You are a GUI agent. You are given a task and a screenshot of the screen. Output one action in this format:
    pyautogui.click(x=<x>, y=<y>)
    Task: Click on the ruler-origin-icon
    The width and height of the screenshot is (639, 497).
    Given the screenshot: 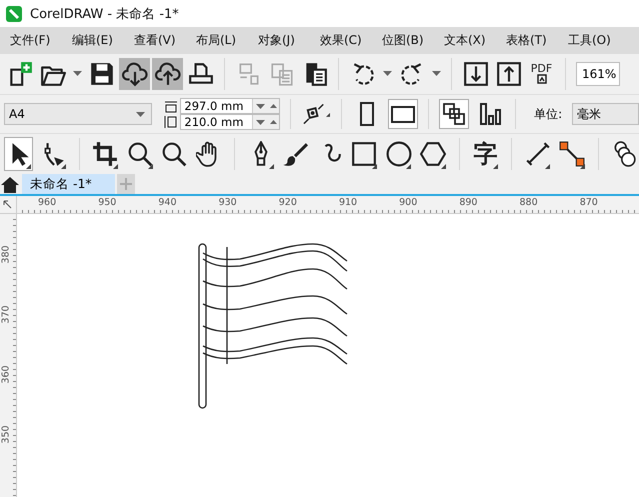 What is the action you would take?
    pyautogui.click(x=8, y=205)
    